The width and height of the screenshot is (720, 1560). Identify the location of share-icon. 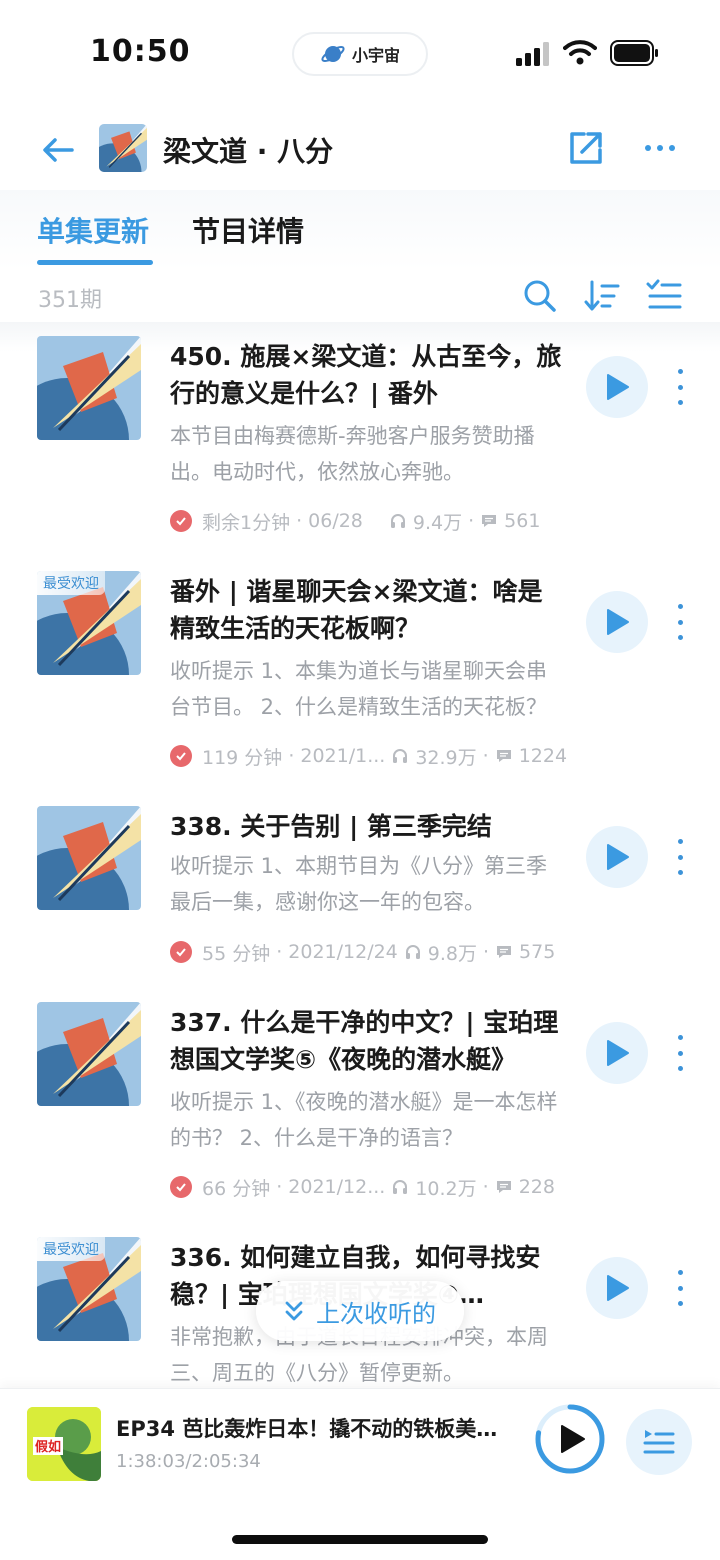
(586, 148).